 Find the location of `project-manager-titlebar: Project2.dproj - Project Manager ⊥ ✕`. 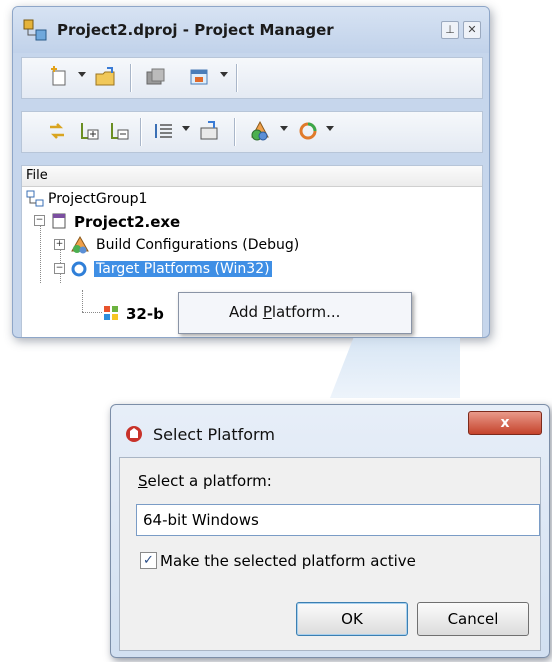

project-manager-titlebar: Project2.dproj - Project Manager ⊥ ✕ is located at coordinates (251, 30).